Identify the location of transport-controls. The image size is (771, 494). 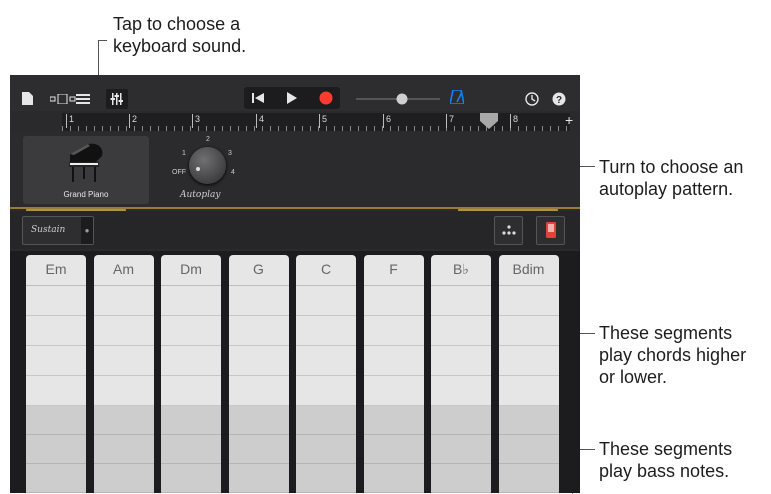
(292, 98).